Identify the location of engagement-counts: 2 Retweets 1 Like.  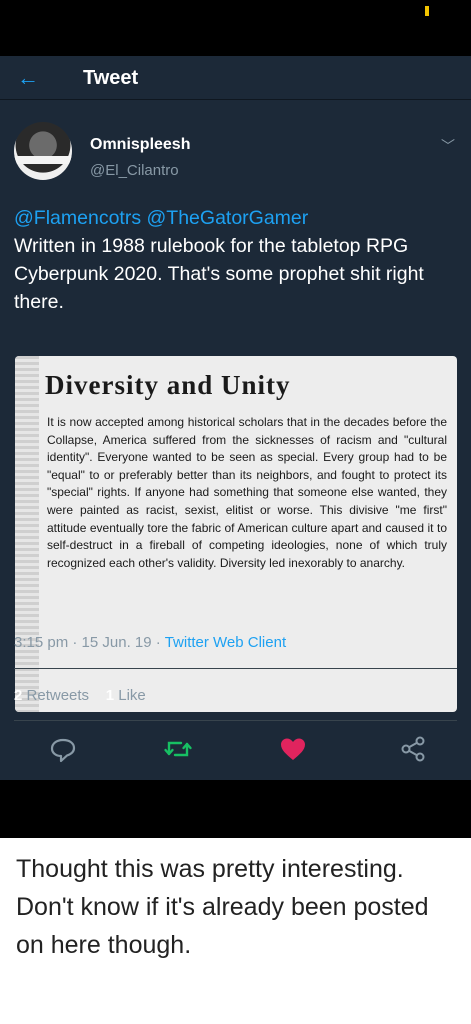
(80, 695).